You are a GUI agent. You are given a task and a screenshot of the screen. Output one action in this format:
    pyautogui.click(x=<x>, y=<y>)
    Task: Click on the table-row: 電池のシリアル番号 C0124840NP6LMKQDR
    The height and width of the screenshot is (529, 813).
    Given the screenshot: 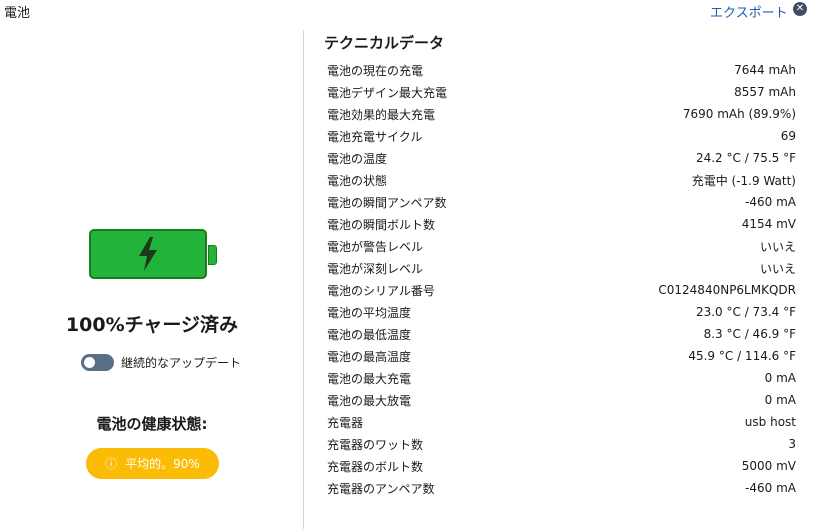 What is the action you would take?
    pyautogui.click(x=561, y=290)
    